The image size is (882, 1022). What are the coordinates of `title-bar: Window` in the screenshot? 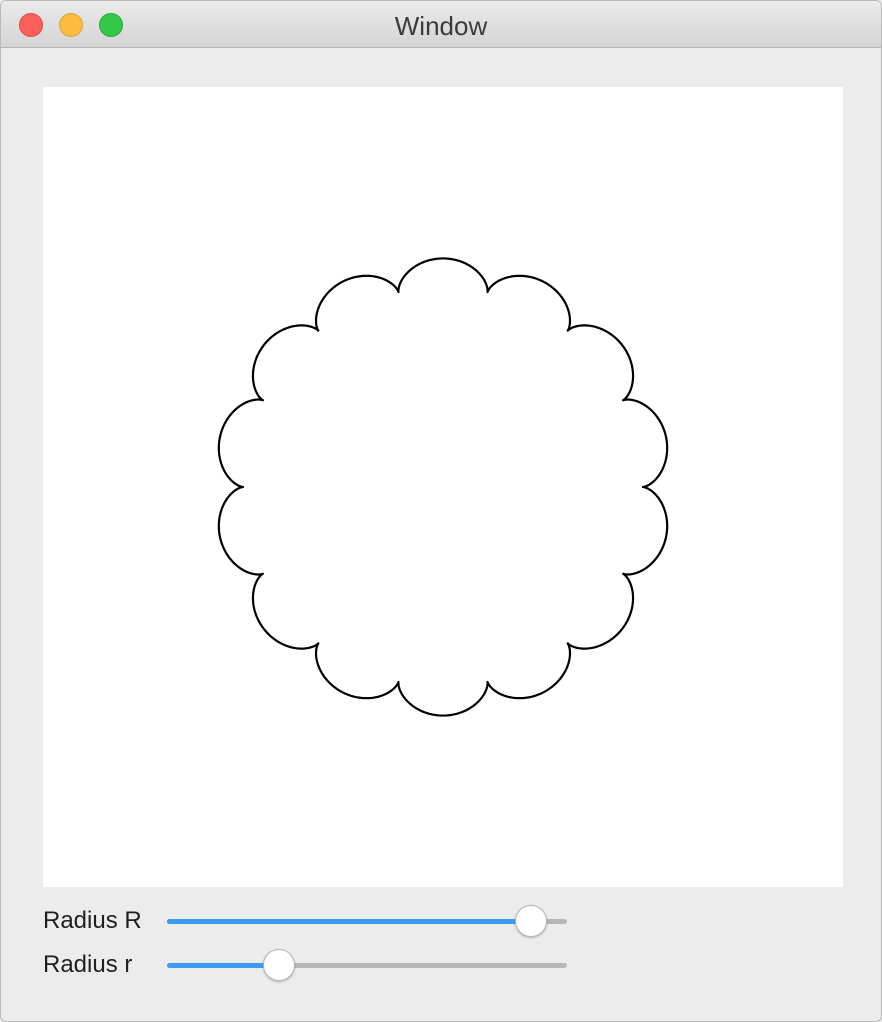 It's located at (441, 24).